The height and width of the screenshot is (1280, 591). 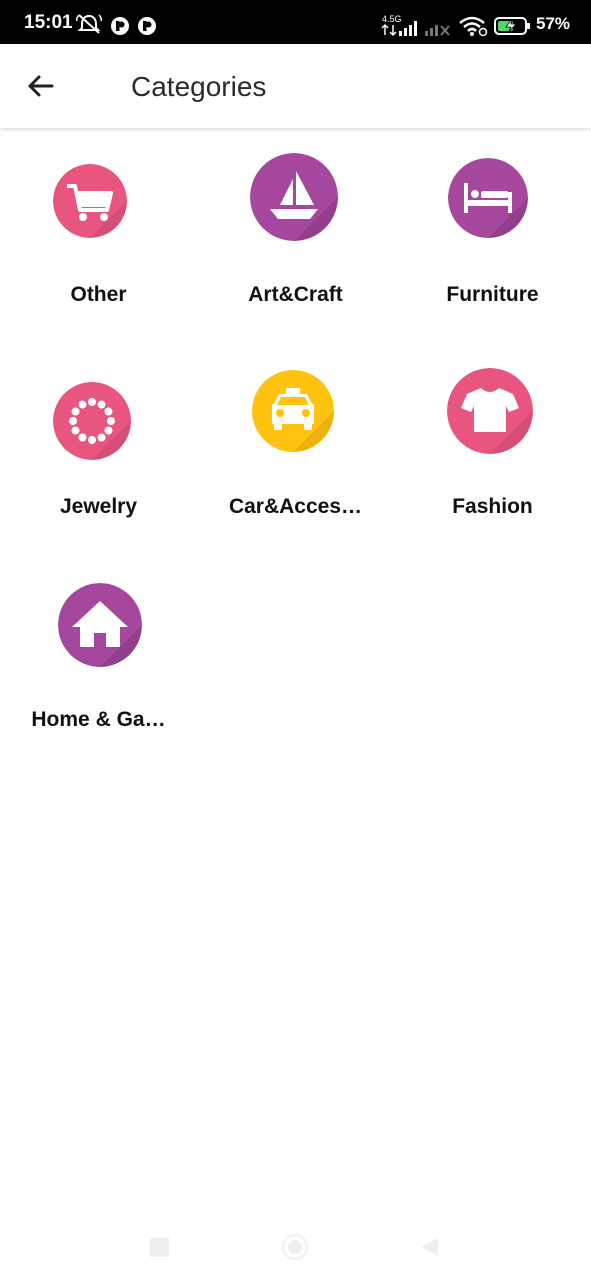 What do you see at coordinates (399, 29) in the screenshot?
I see `signal-icon` at bounding box center [399, 29].